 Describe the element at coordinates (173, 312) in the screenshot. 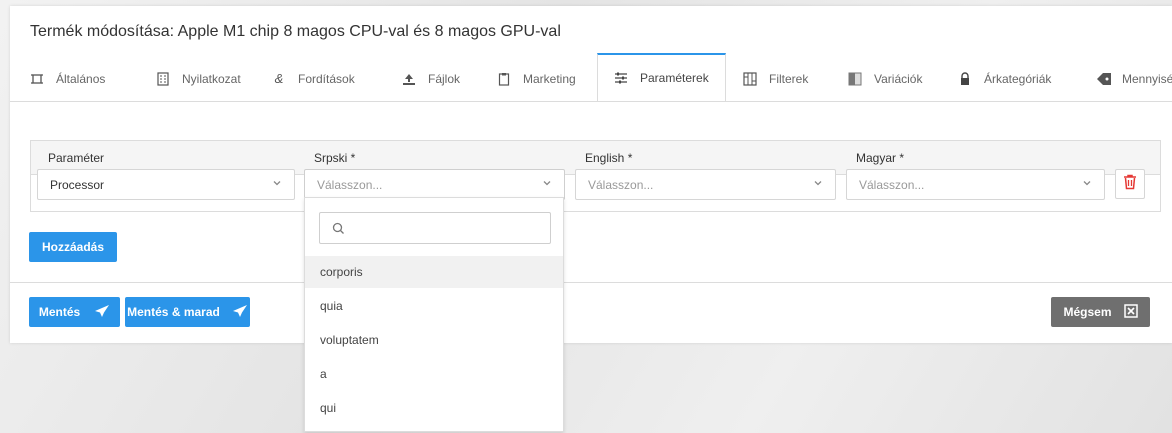

I see `save-and-stay-label: Mentés & marad` at that location.